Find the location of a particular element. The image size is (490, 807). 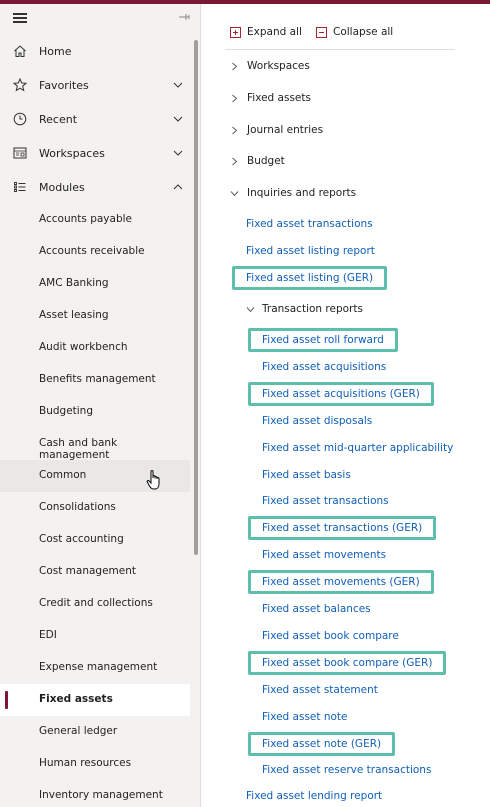

module-item: Expense management is located at coordinates (95, 668).